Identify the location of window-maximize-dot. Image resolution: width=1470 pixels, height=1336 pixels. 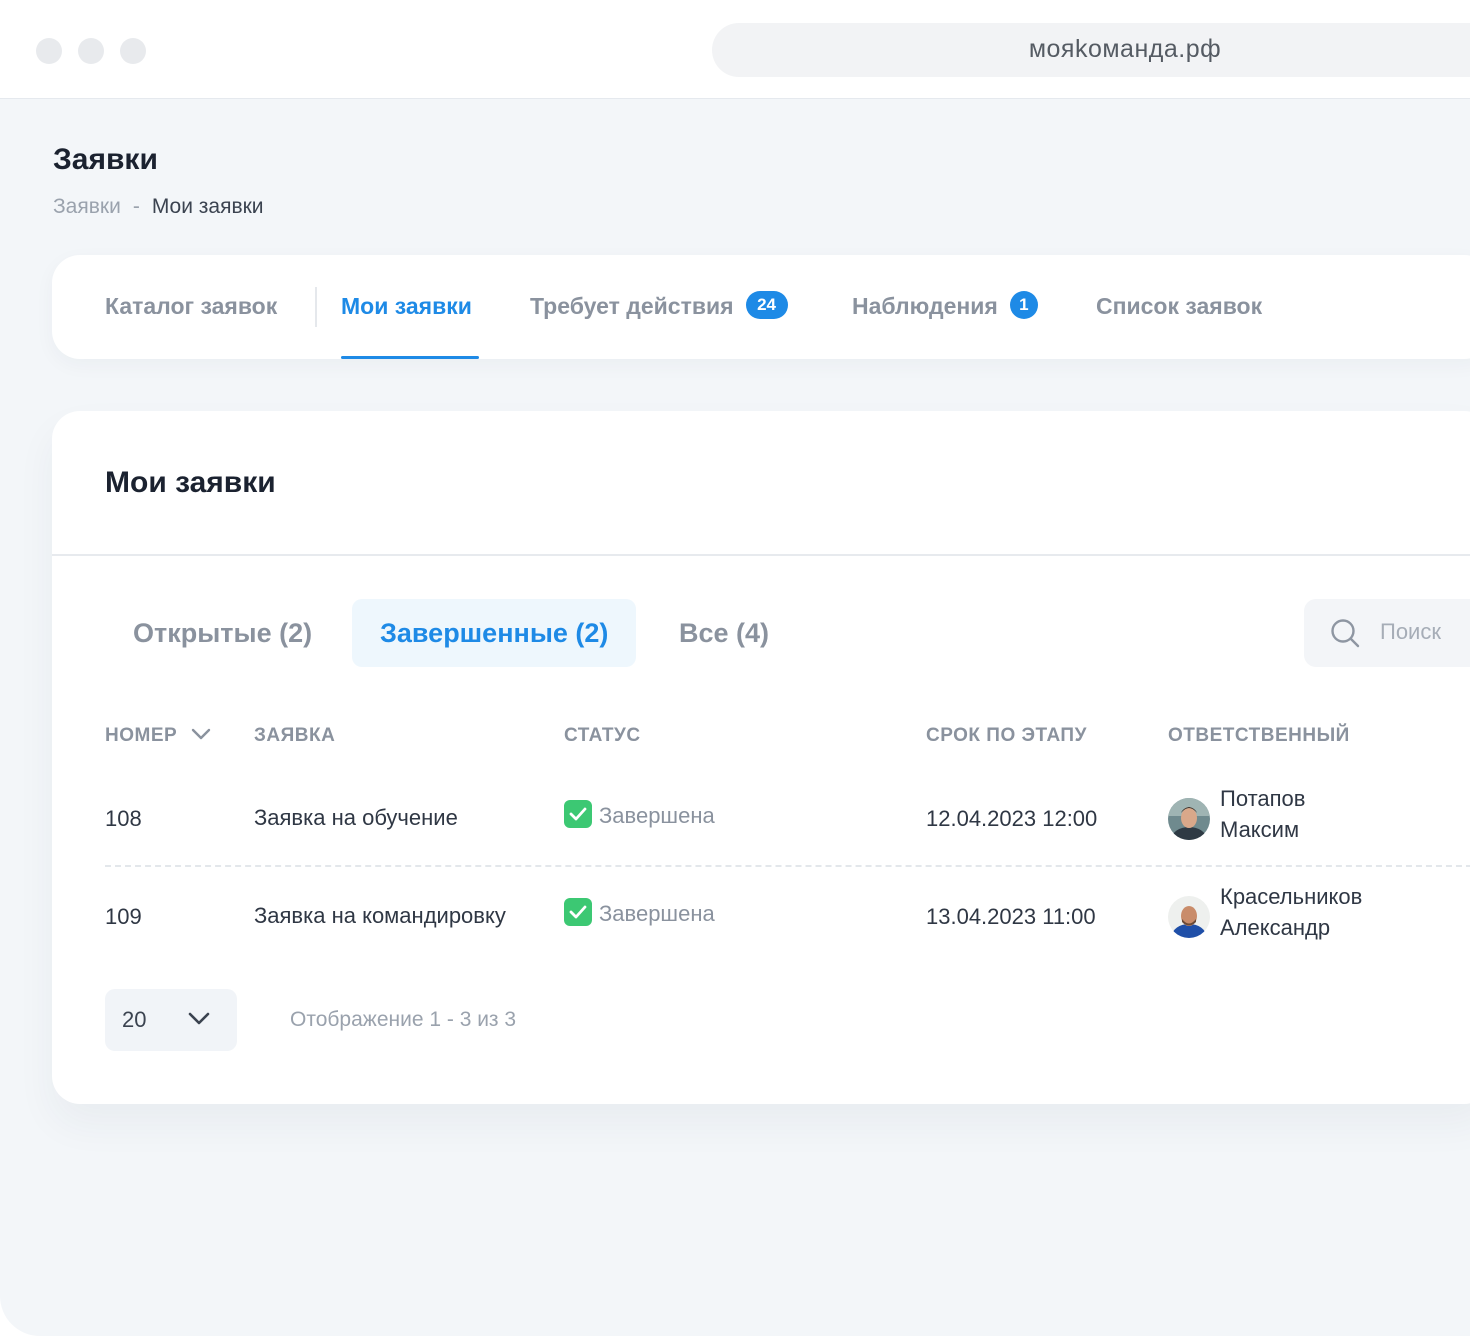
(133, 51).